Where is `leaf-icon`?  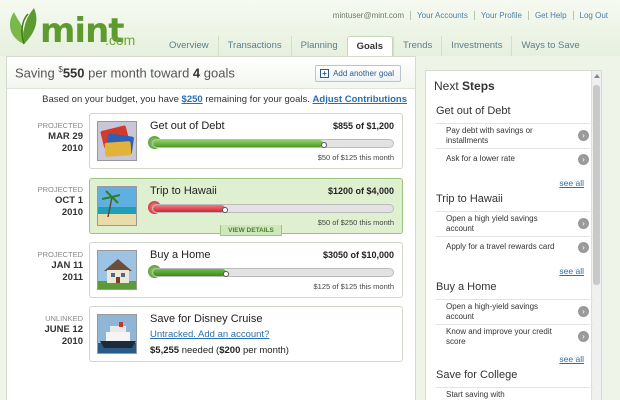 leaf-icon is located at coordinates (23, 26).